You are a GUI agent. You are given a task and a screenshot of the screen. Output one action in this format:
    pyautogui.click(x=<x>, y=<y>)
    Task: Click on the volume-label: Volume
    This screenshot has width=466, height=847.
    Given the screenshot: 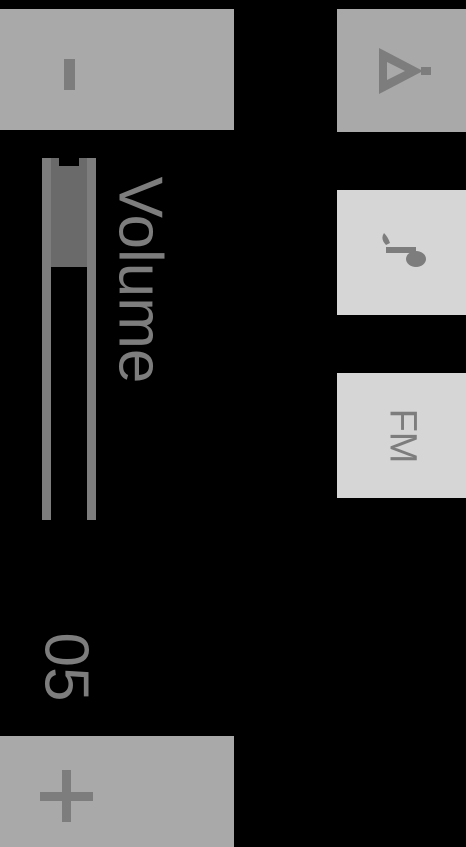 What is the action you would take?
    pyautogui.click(x=140, y=280)
    